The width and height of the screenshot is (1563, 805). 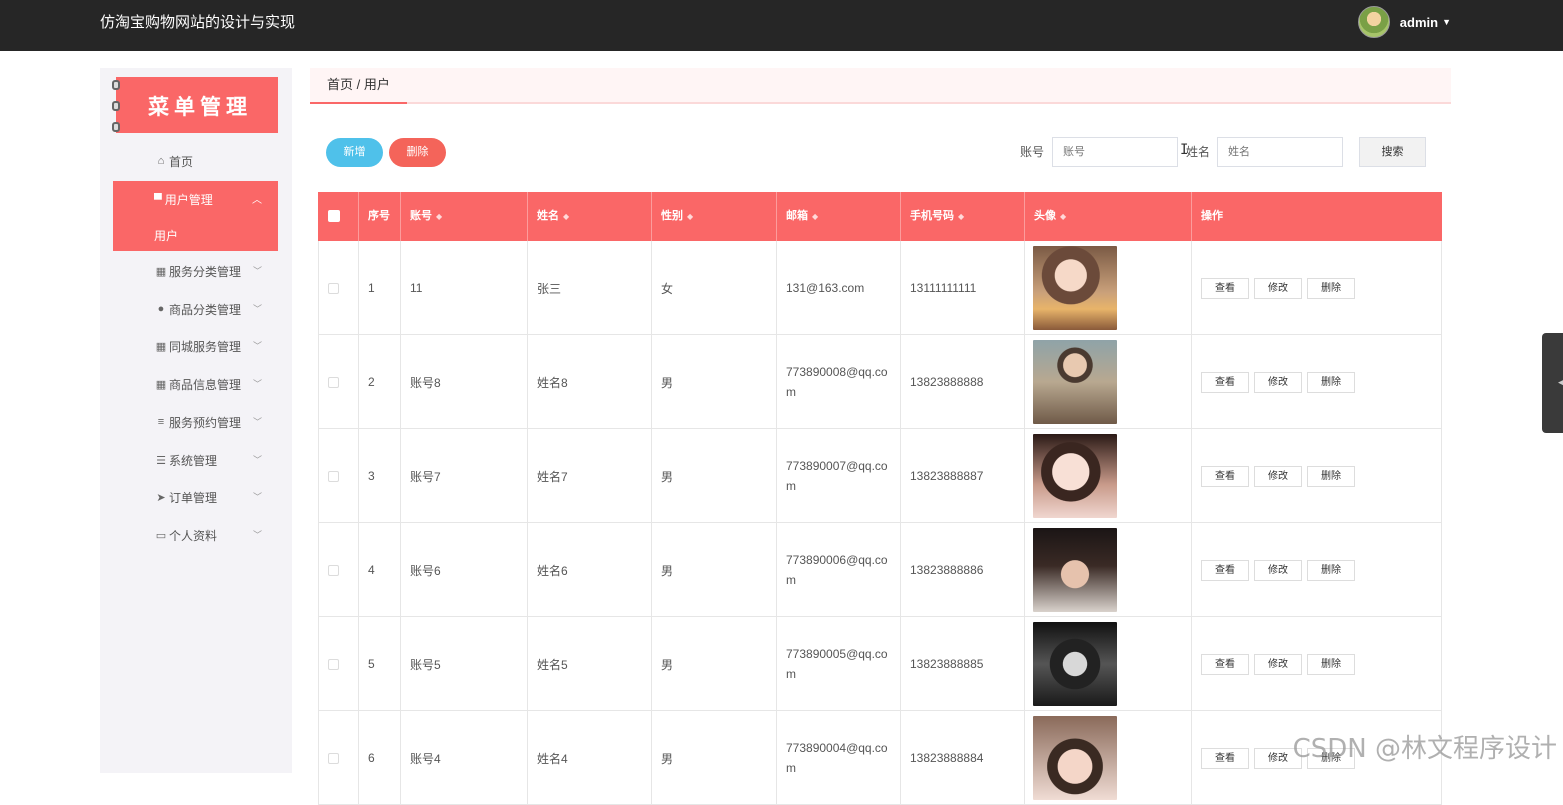 What do you see at coordinates (839, 476) in the screenshot?
I see `email-value: 773890007@qq.com` at bounding box center [839, 476].